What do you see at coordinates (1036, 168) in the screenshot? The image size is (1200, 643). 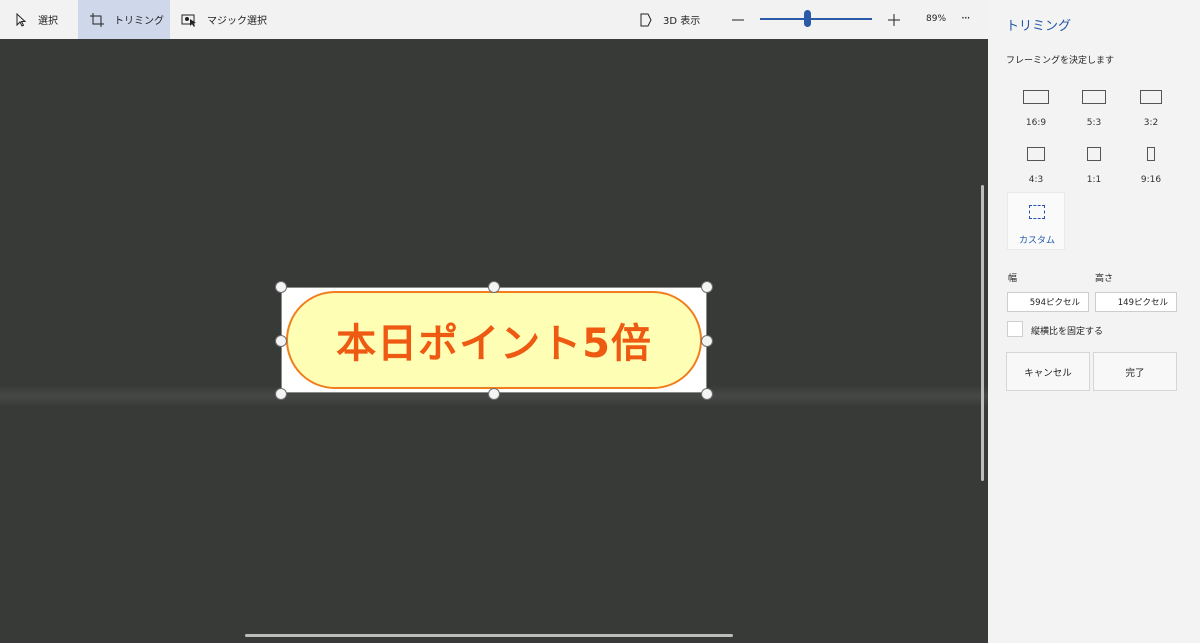 I see `ratio-4-3-button: 4:3` at bounding box center [1036, 168].